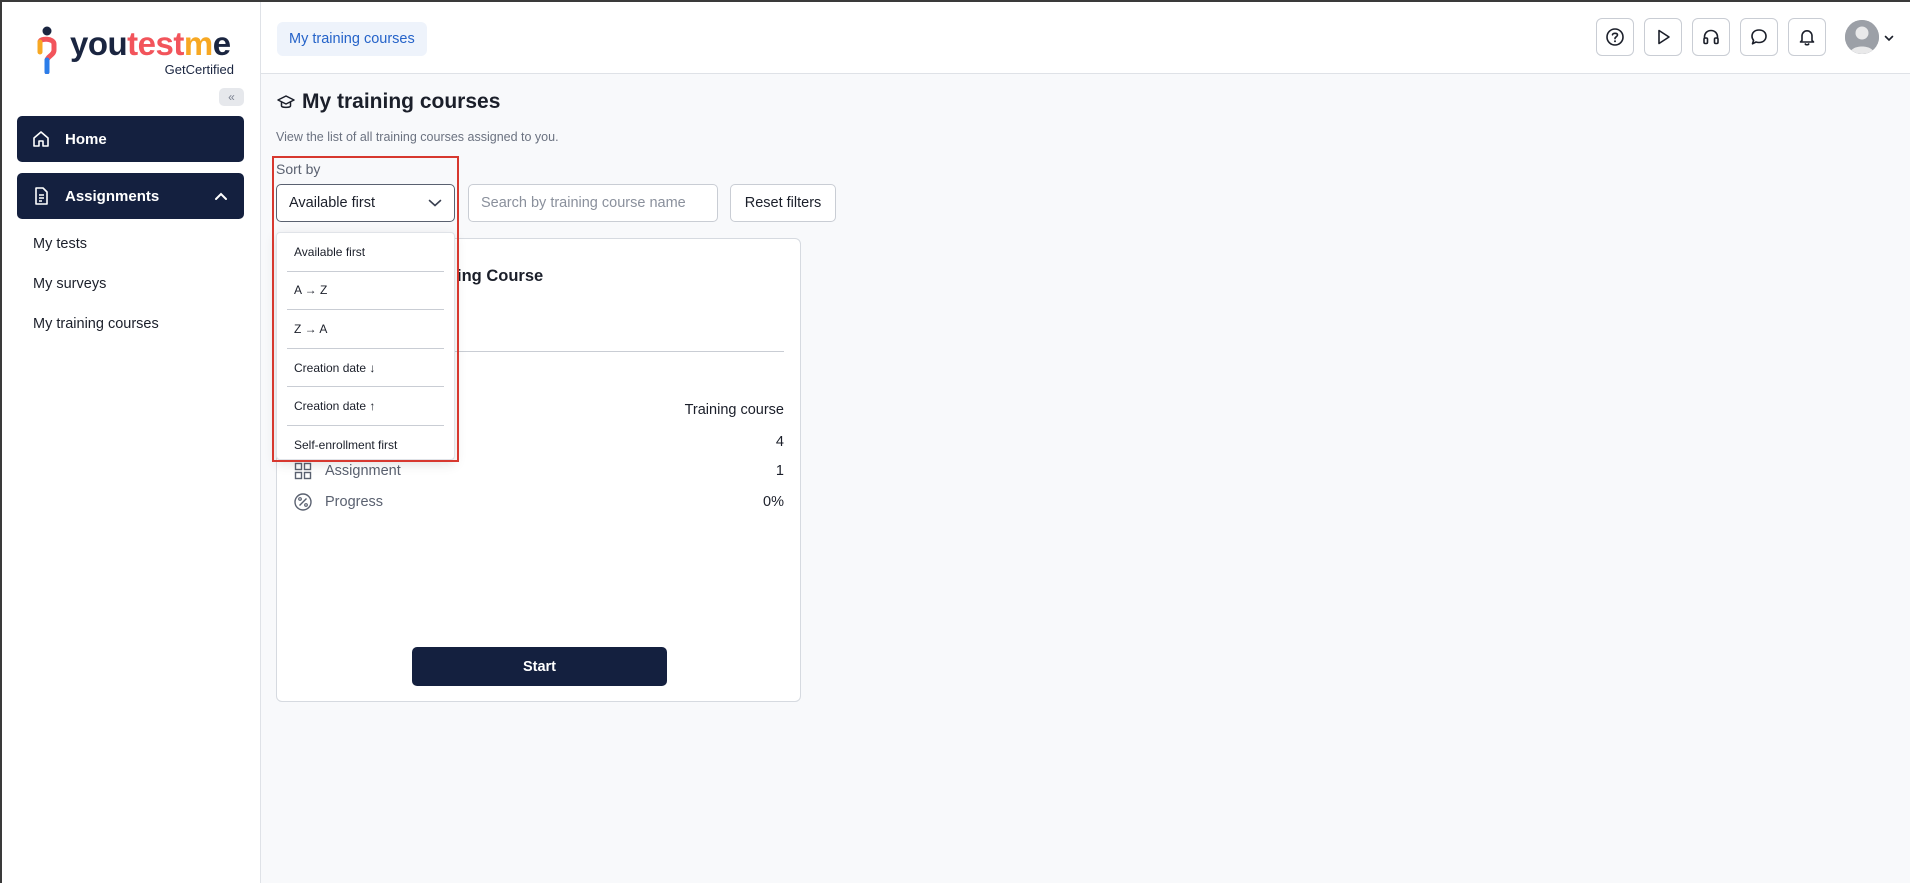  What do you see at coordinates (1862, 37) in the screenshot?
I see `user-avatar` at bounding box center [1862, 37].